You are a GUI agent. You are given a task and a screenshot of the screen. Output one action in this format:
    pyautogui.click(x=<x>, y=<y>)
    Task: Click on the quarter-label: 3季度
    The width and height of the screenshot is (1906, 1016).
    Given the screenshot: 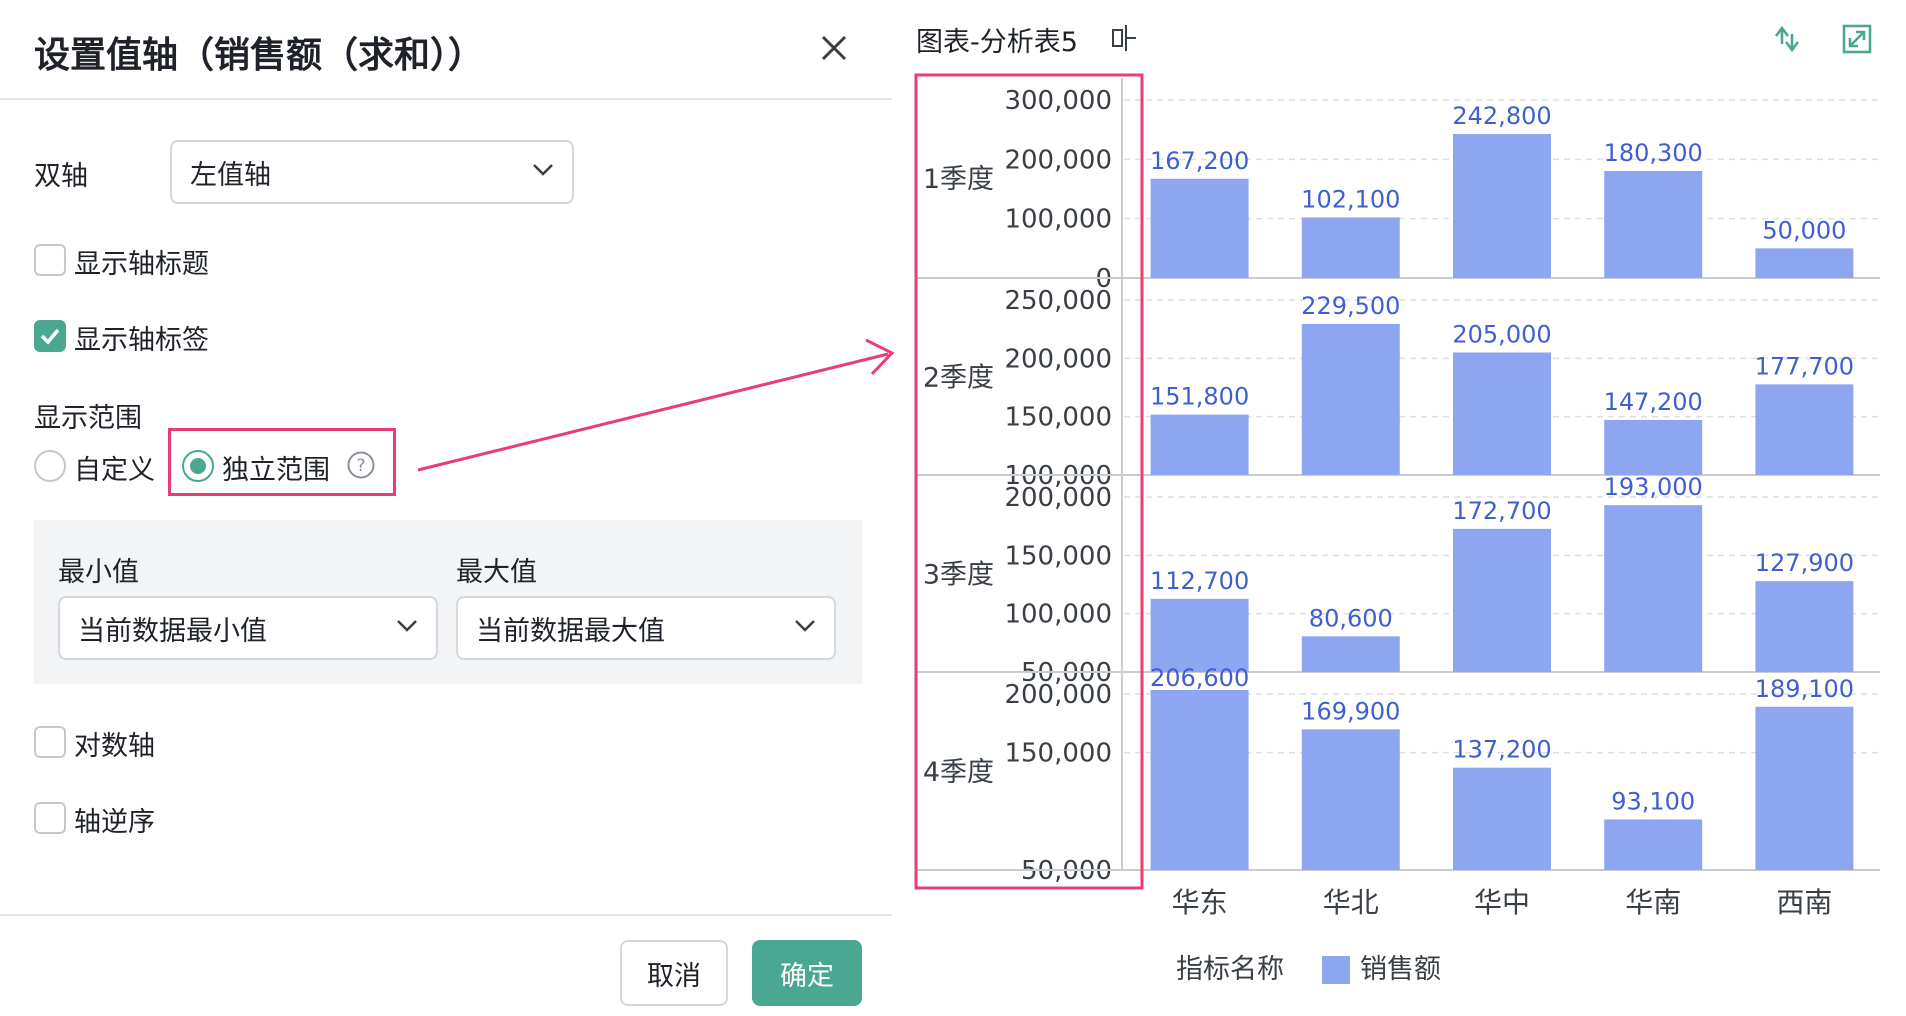 What is the action you would take?
    pyautogui.click(x=958, y=575)
    